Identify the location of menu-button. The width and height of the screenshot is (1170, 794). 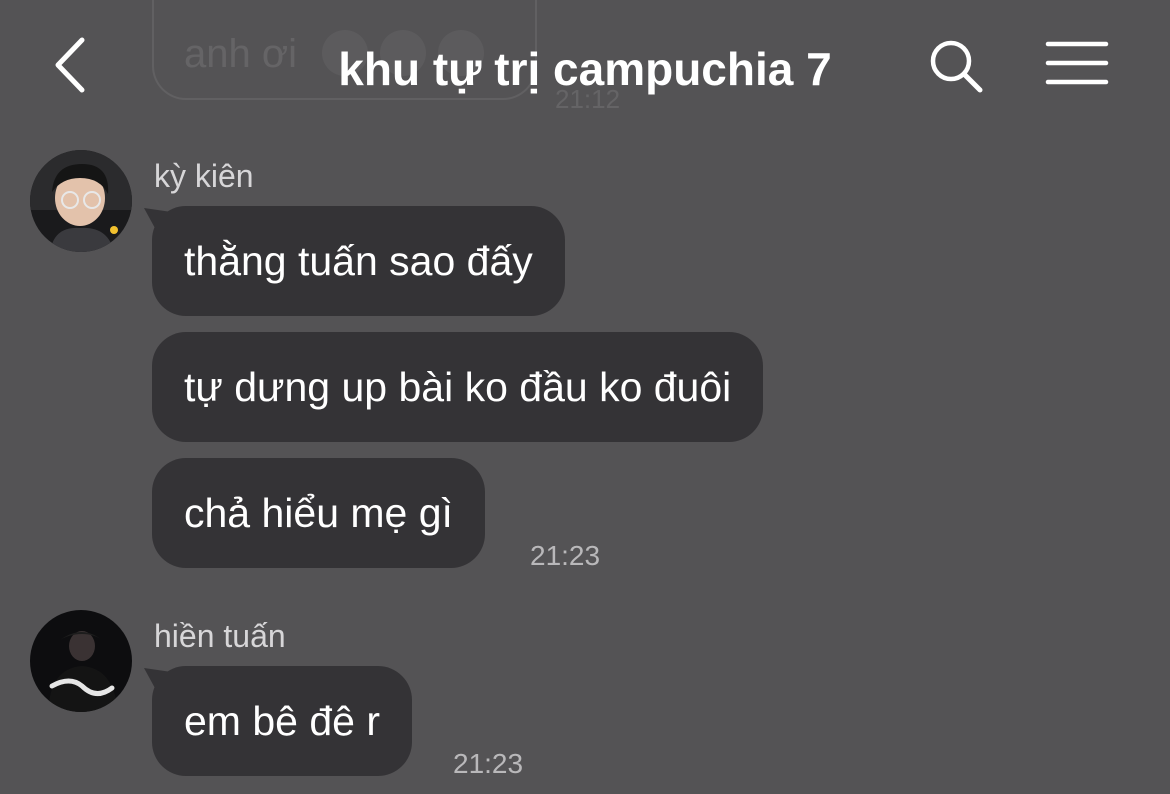
(1077, 63).